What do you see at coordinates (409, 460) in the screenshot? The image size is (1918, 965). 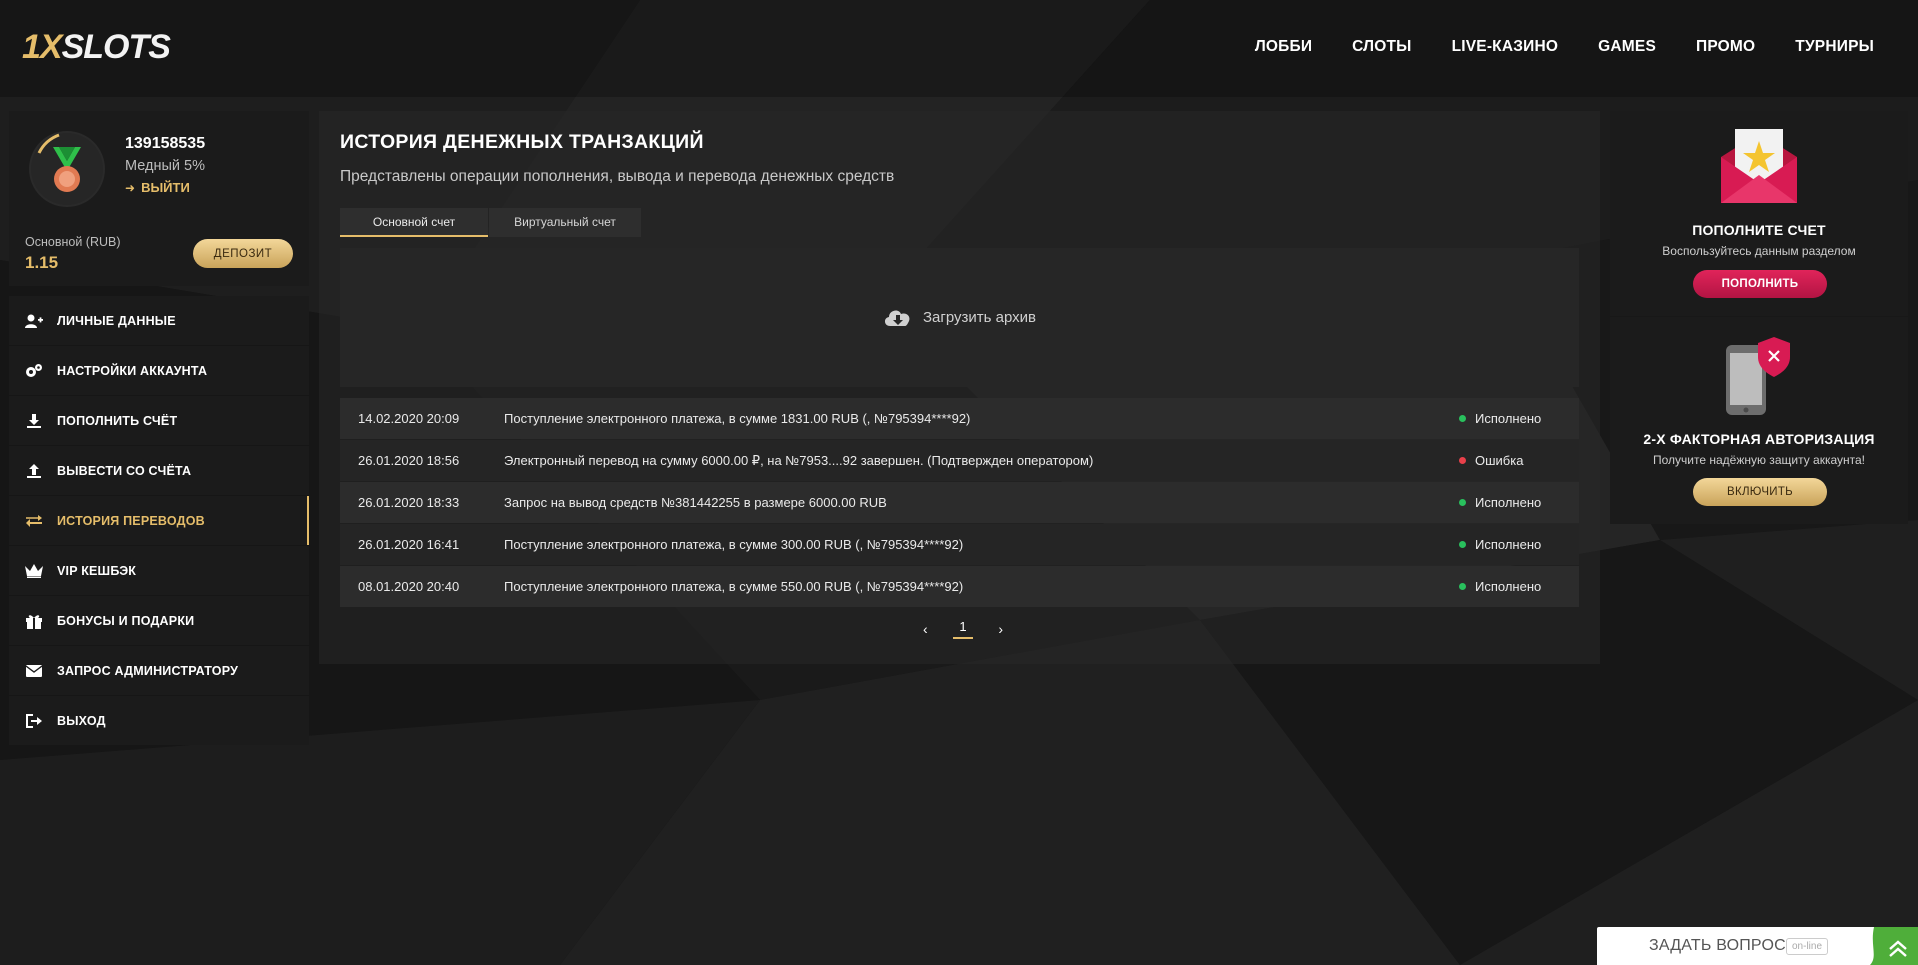 I see `transaction-date: 26.01.2020 18:56` at bounding box center [409, 460].